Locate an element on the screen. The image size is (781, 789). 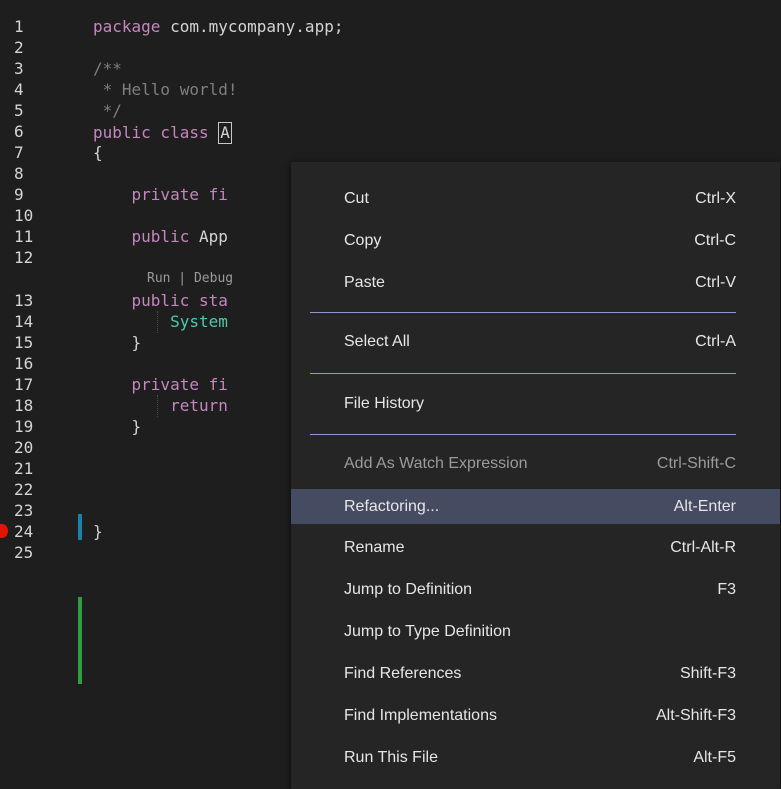
code-text: App is located at coordinates (208, 236).